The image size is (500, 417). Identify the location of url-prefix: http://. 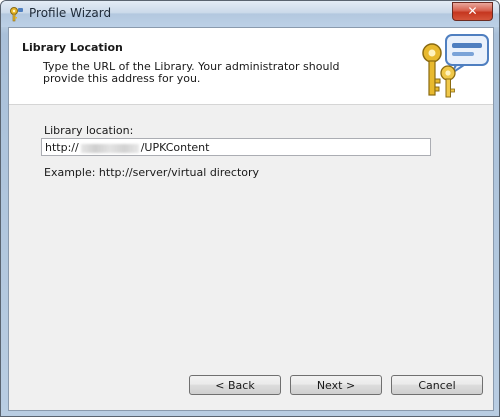
(62, 147).